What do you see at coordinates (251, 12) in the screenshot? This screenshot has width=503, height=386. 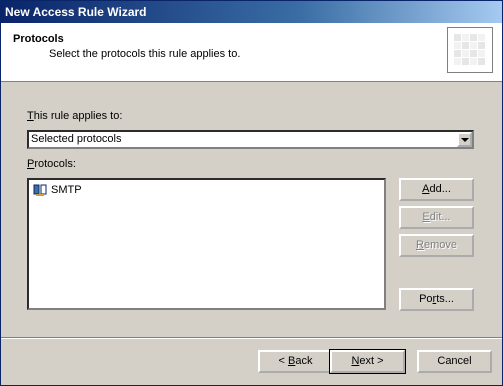 I see `title-bar: New Access Rule Wizard` at bounding box center [251, 12].